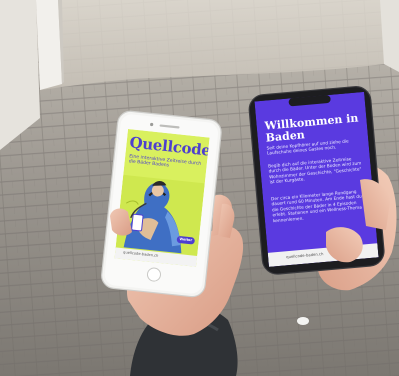 The image size is (399, 376). Describe the element at coordinates (160, 215) in the screenshot. I see `illustration` at that location.